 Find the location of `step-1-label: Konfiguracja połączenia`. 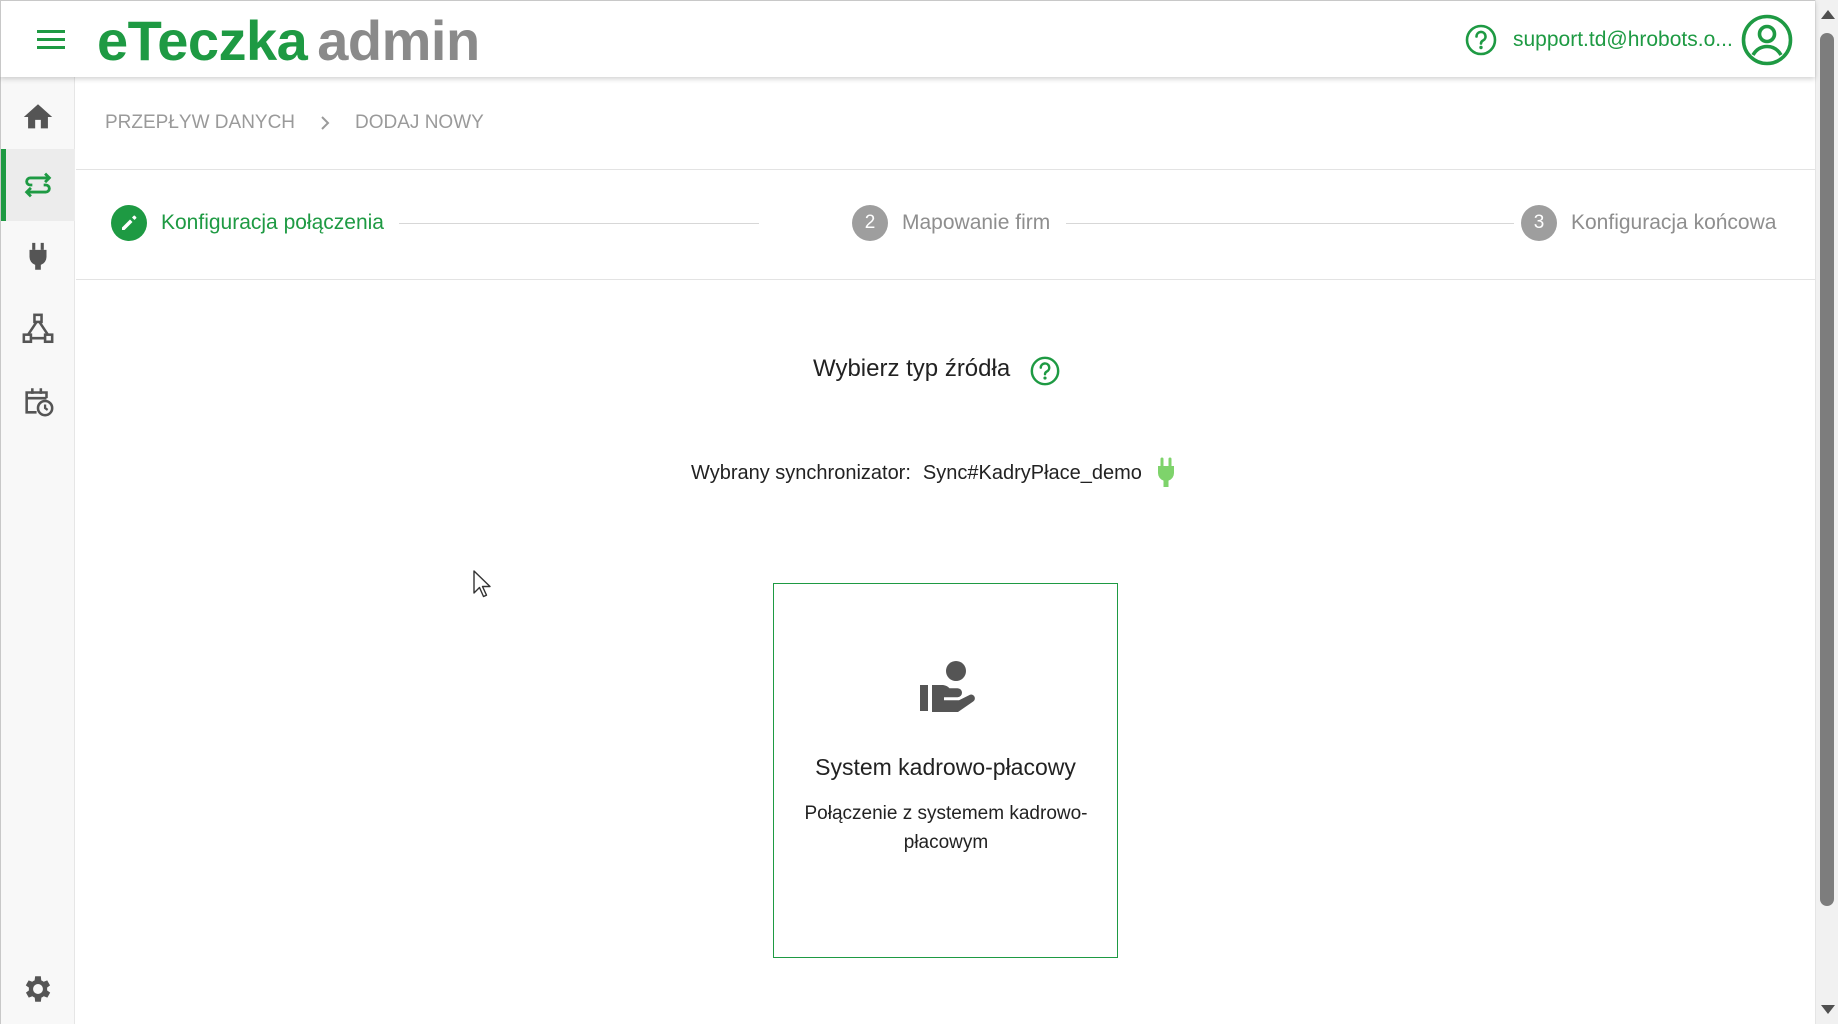

step-1-label: Konfiguracja połączenia is located at coordinates (272, 222).